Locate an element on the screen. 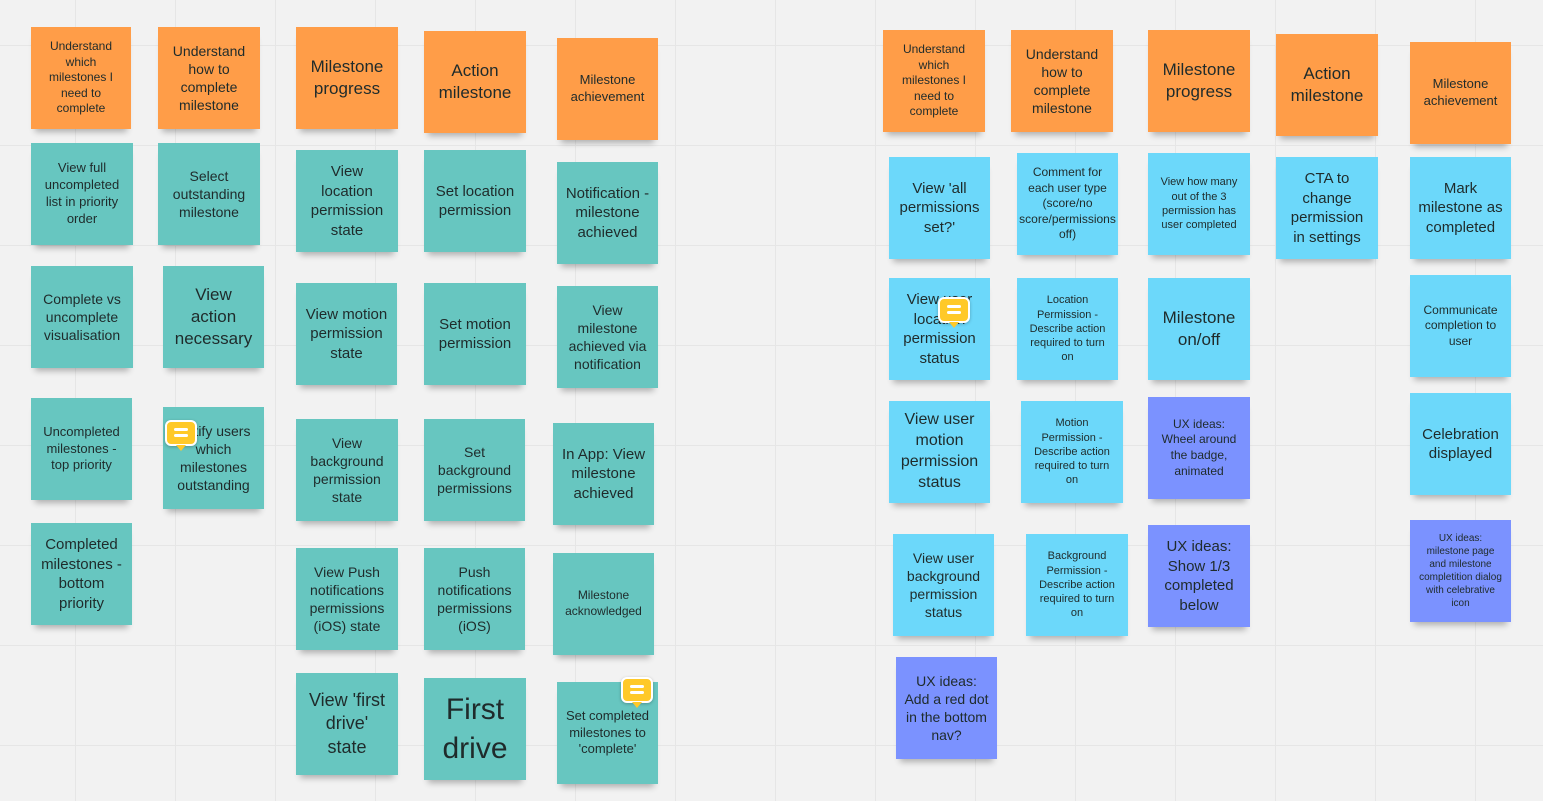  sticky-note: Communicate completion to user is located at coordinates (1460, 326).